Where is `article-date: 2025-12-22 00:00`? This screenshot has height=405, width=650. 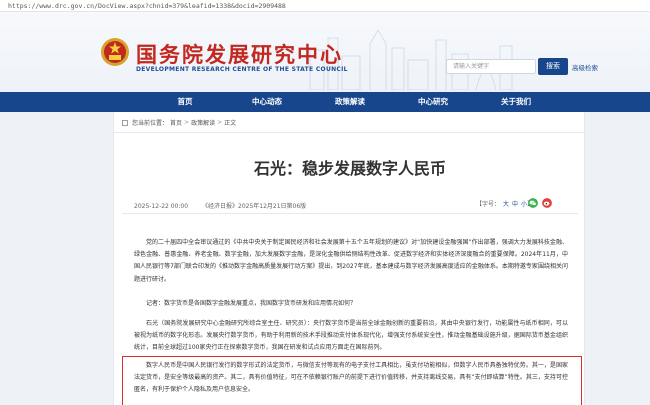
article-date: 2025-12-22 00:00 is located at coordinates (161, 206).